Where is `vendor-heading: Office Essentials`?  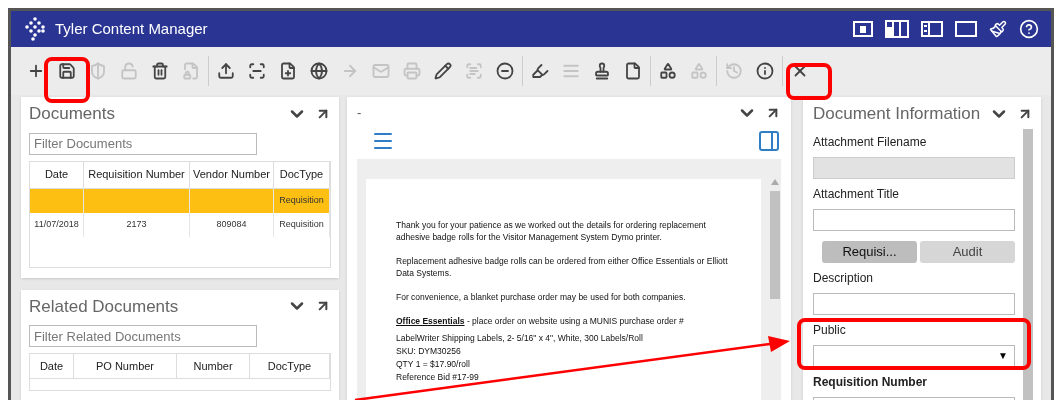
vendor-heading: Office Essentials is located at coordinates (430, 321).